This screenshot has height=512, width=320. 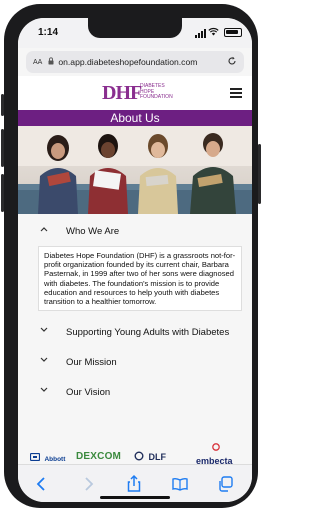 What do you see at coordinates (200, 33) in the screenshot?
I see `signal-icon` at bounding box center [200, 33].